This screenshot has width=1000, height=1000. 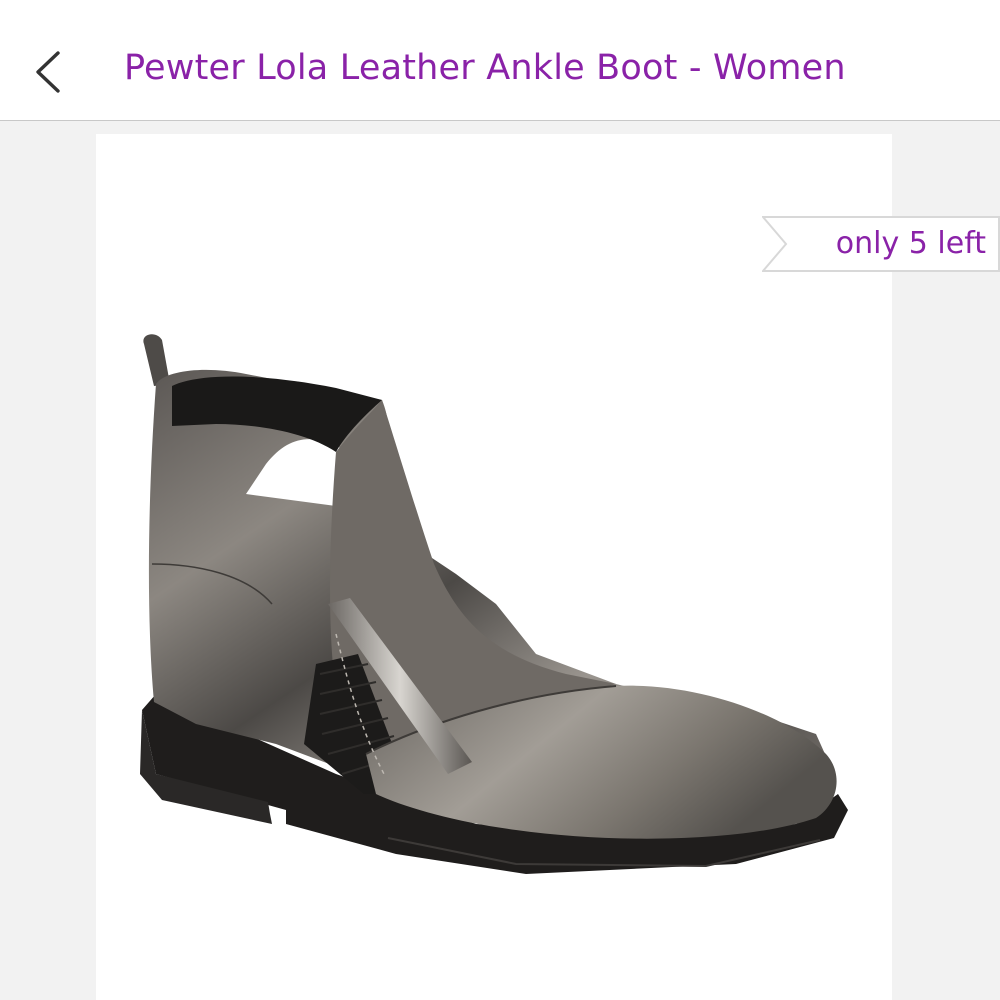 I want to click on back-button, so click(x=48, y=70).